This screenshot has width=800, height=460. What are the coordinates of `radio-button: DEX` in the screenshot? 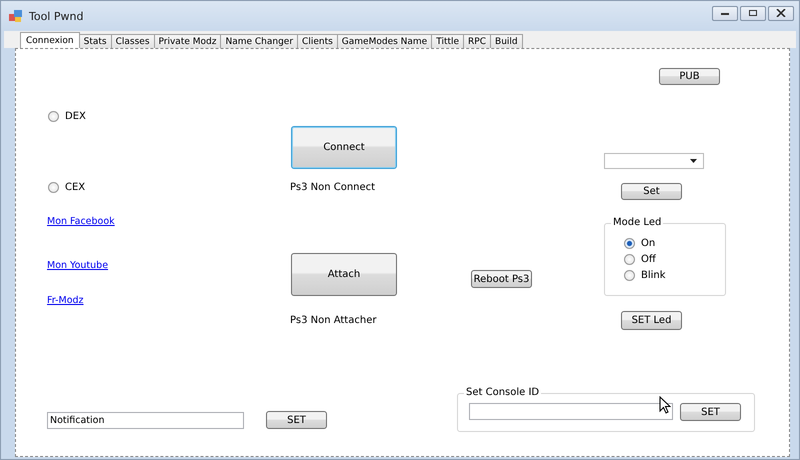 It's located at (67, 116).